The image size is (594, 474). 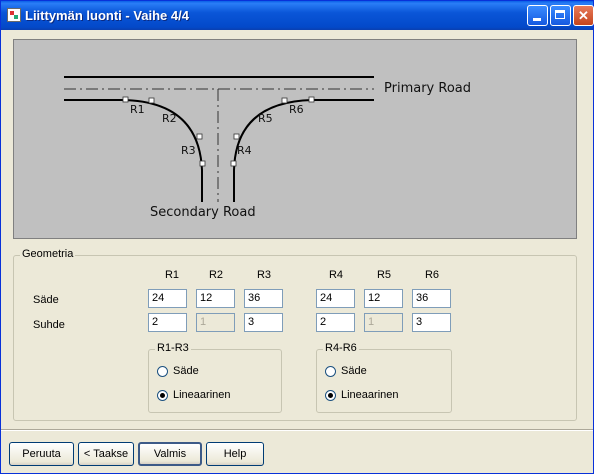 I want to click on column-header-r2: R2, so click(x=216, y=275).